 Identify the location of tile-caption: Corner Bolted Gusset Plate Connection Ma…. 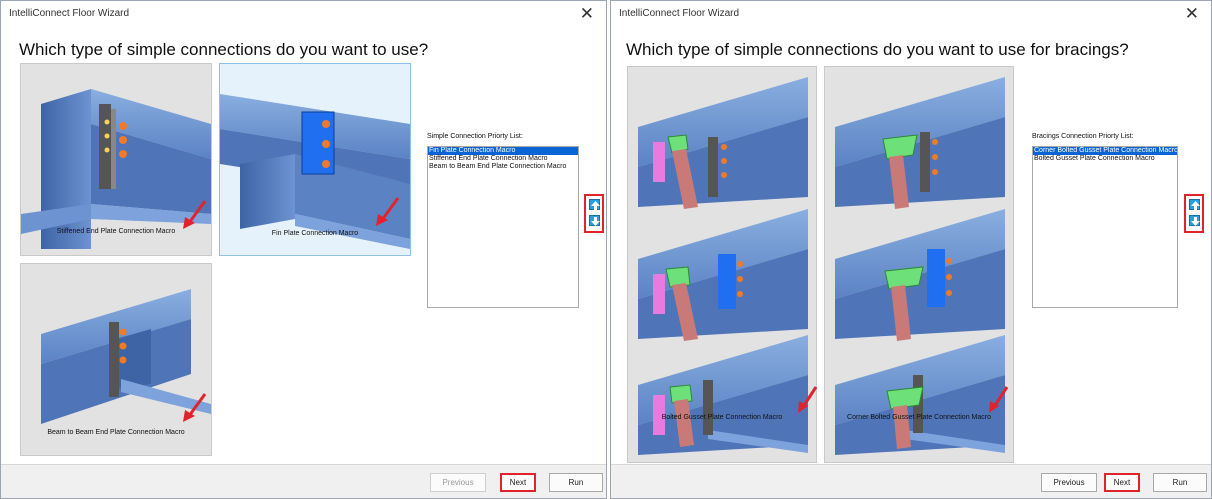
(919, 417).